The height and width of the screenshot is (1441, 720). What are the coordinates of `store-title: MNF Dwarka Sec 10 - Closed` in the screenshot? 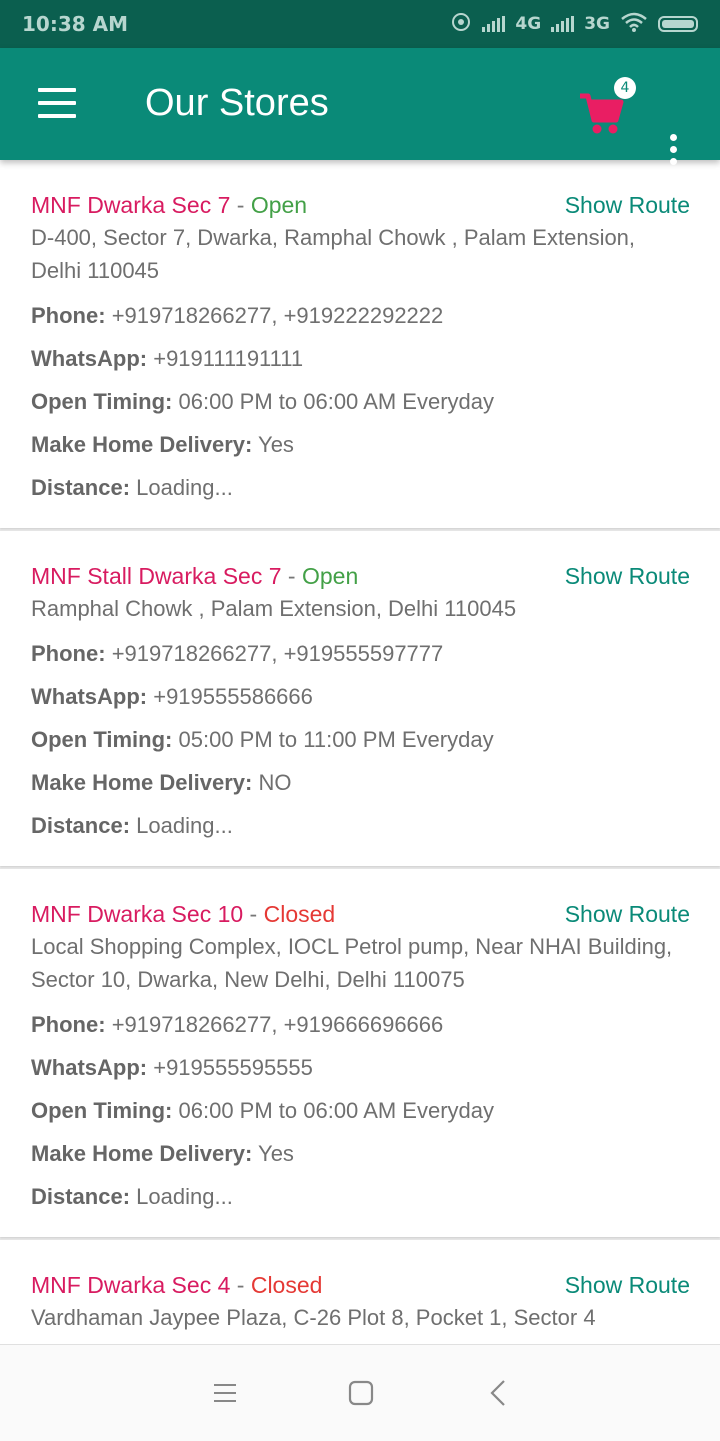 It's located at (183, 914).